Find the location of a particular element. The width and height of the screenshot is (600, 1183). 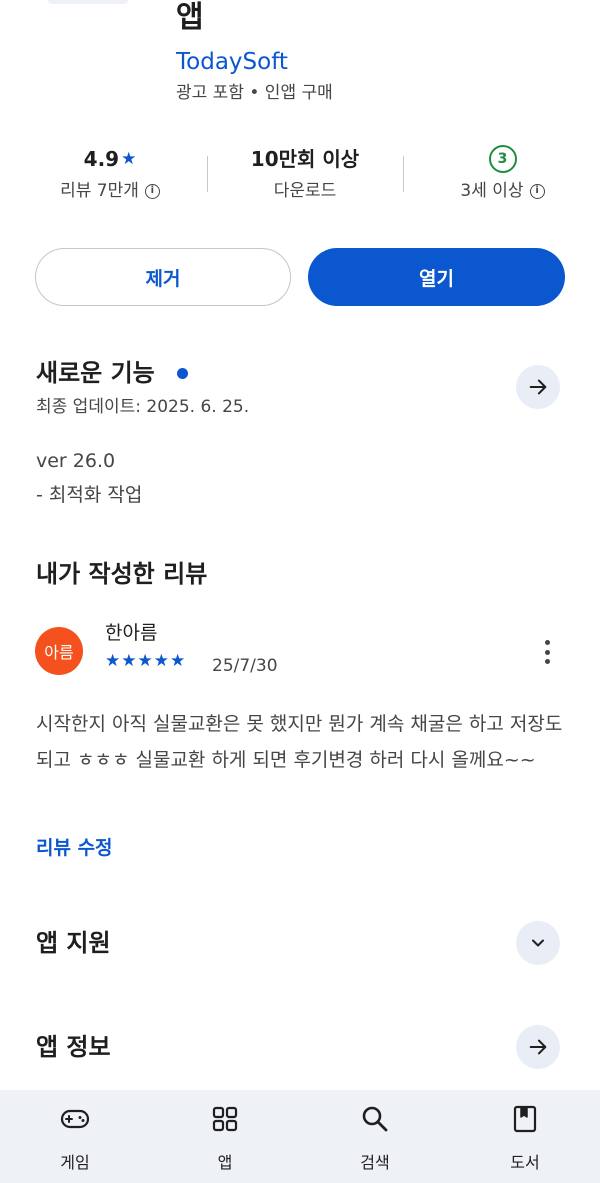

app-support-expand-button is located at coordinates (538, 943).